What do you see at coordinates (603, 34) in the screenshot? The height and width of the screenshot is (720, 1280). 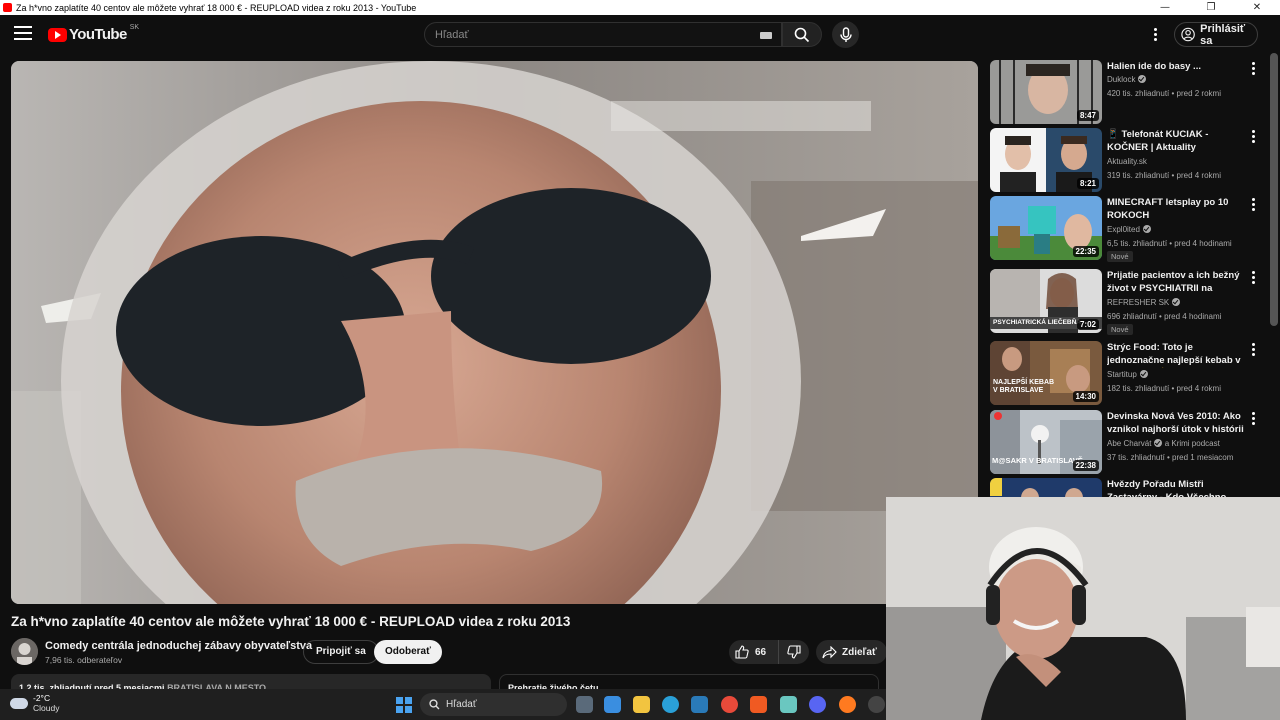 I see `search-input: Hľadať` at bounding box center [603, 34].